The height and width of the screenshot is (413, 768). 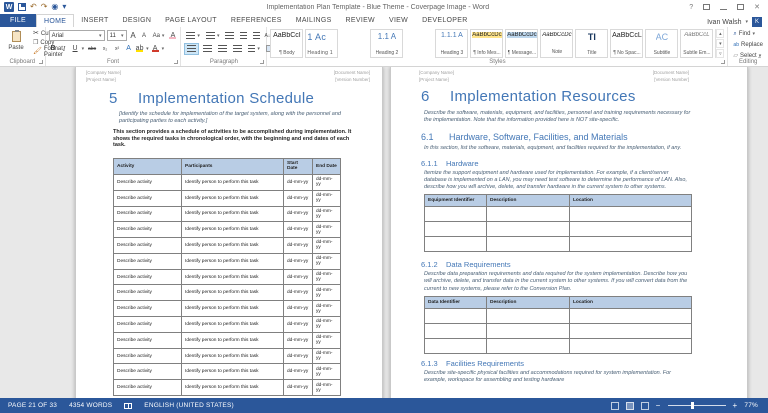 What do you see at coordinates (40, 62) in the screenshot?
I see `clipboard-dialog-launcher` at bounding box center [40, 62].